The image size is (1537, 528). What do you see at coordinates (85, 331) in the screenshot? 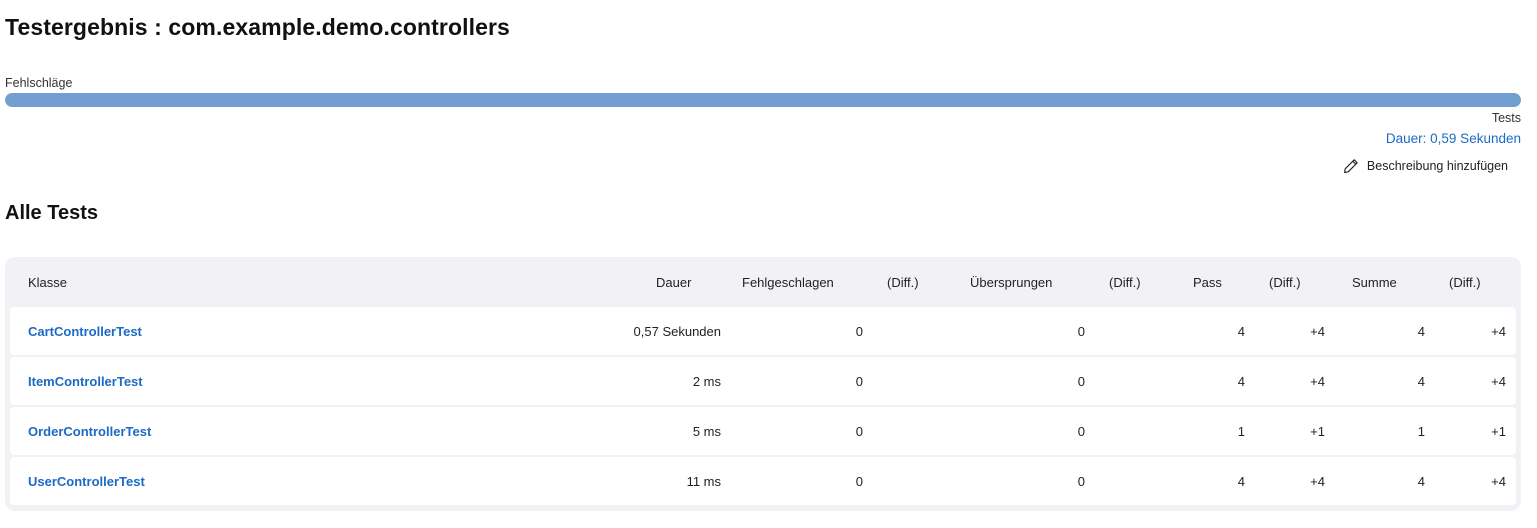
I see `class-link: CartControllerTest` at bounding box center [85, 331].